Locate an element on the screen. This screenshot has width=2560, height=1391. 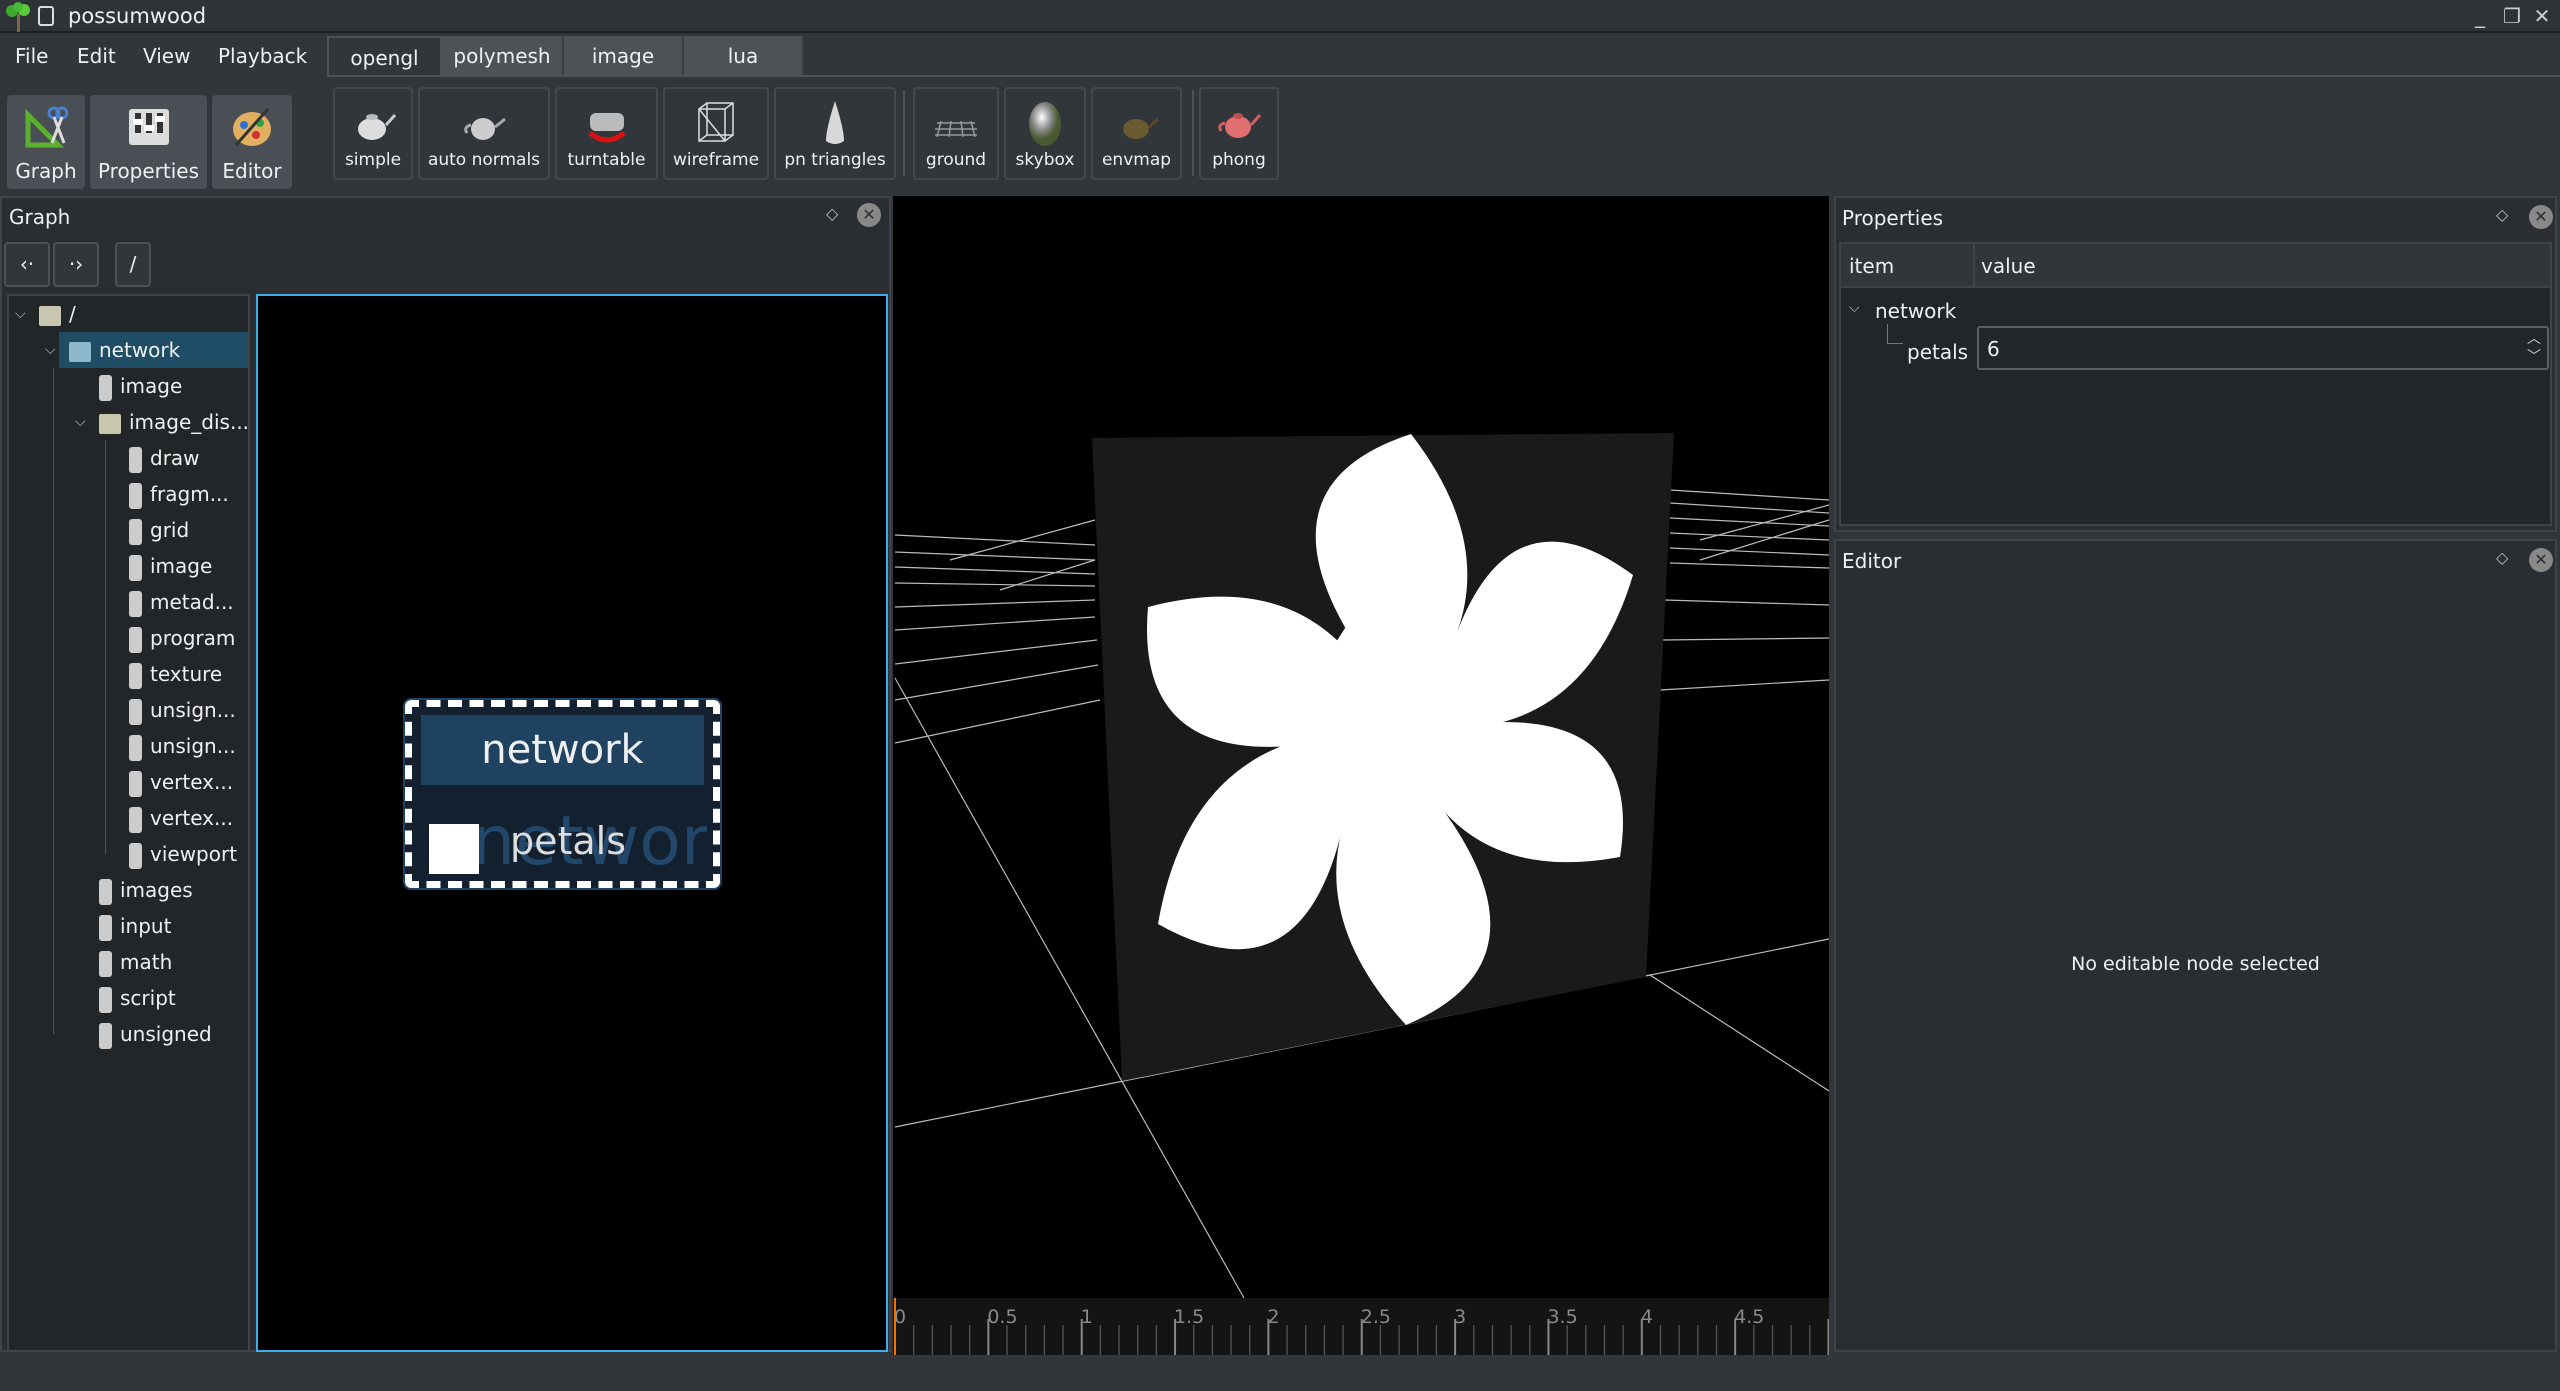
maximize-button: ❐ is located at coordinates (2512, 16).